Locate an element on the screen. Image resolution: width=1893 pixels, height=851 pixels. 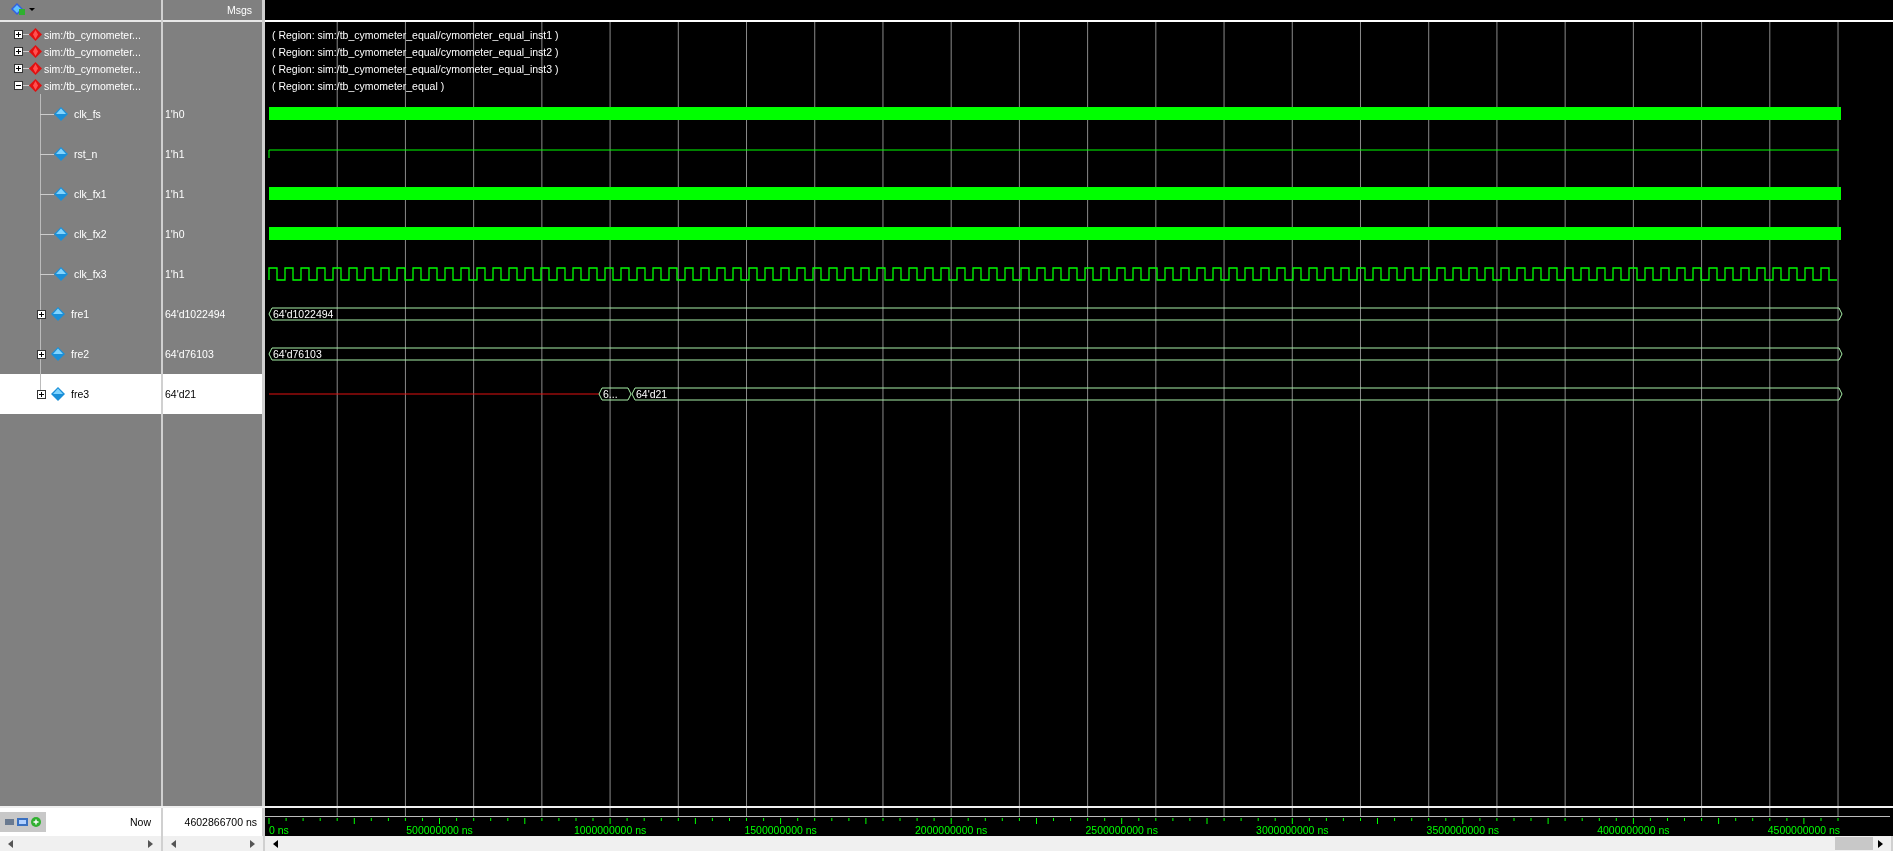
signal-row: fre3 is located at coordinates (80, 394).